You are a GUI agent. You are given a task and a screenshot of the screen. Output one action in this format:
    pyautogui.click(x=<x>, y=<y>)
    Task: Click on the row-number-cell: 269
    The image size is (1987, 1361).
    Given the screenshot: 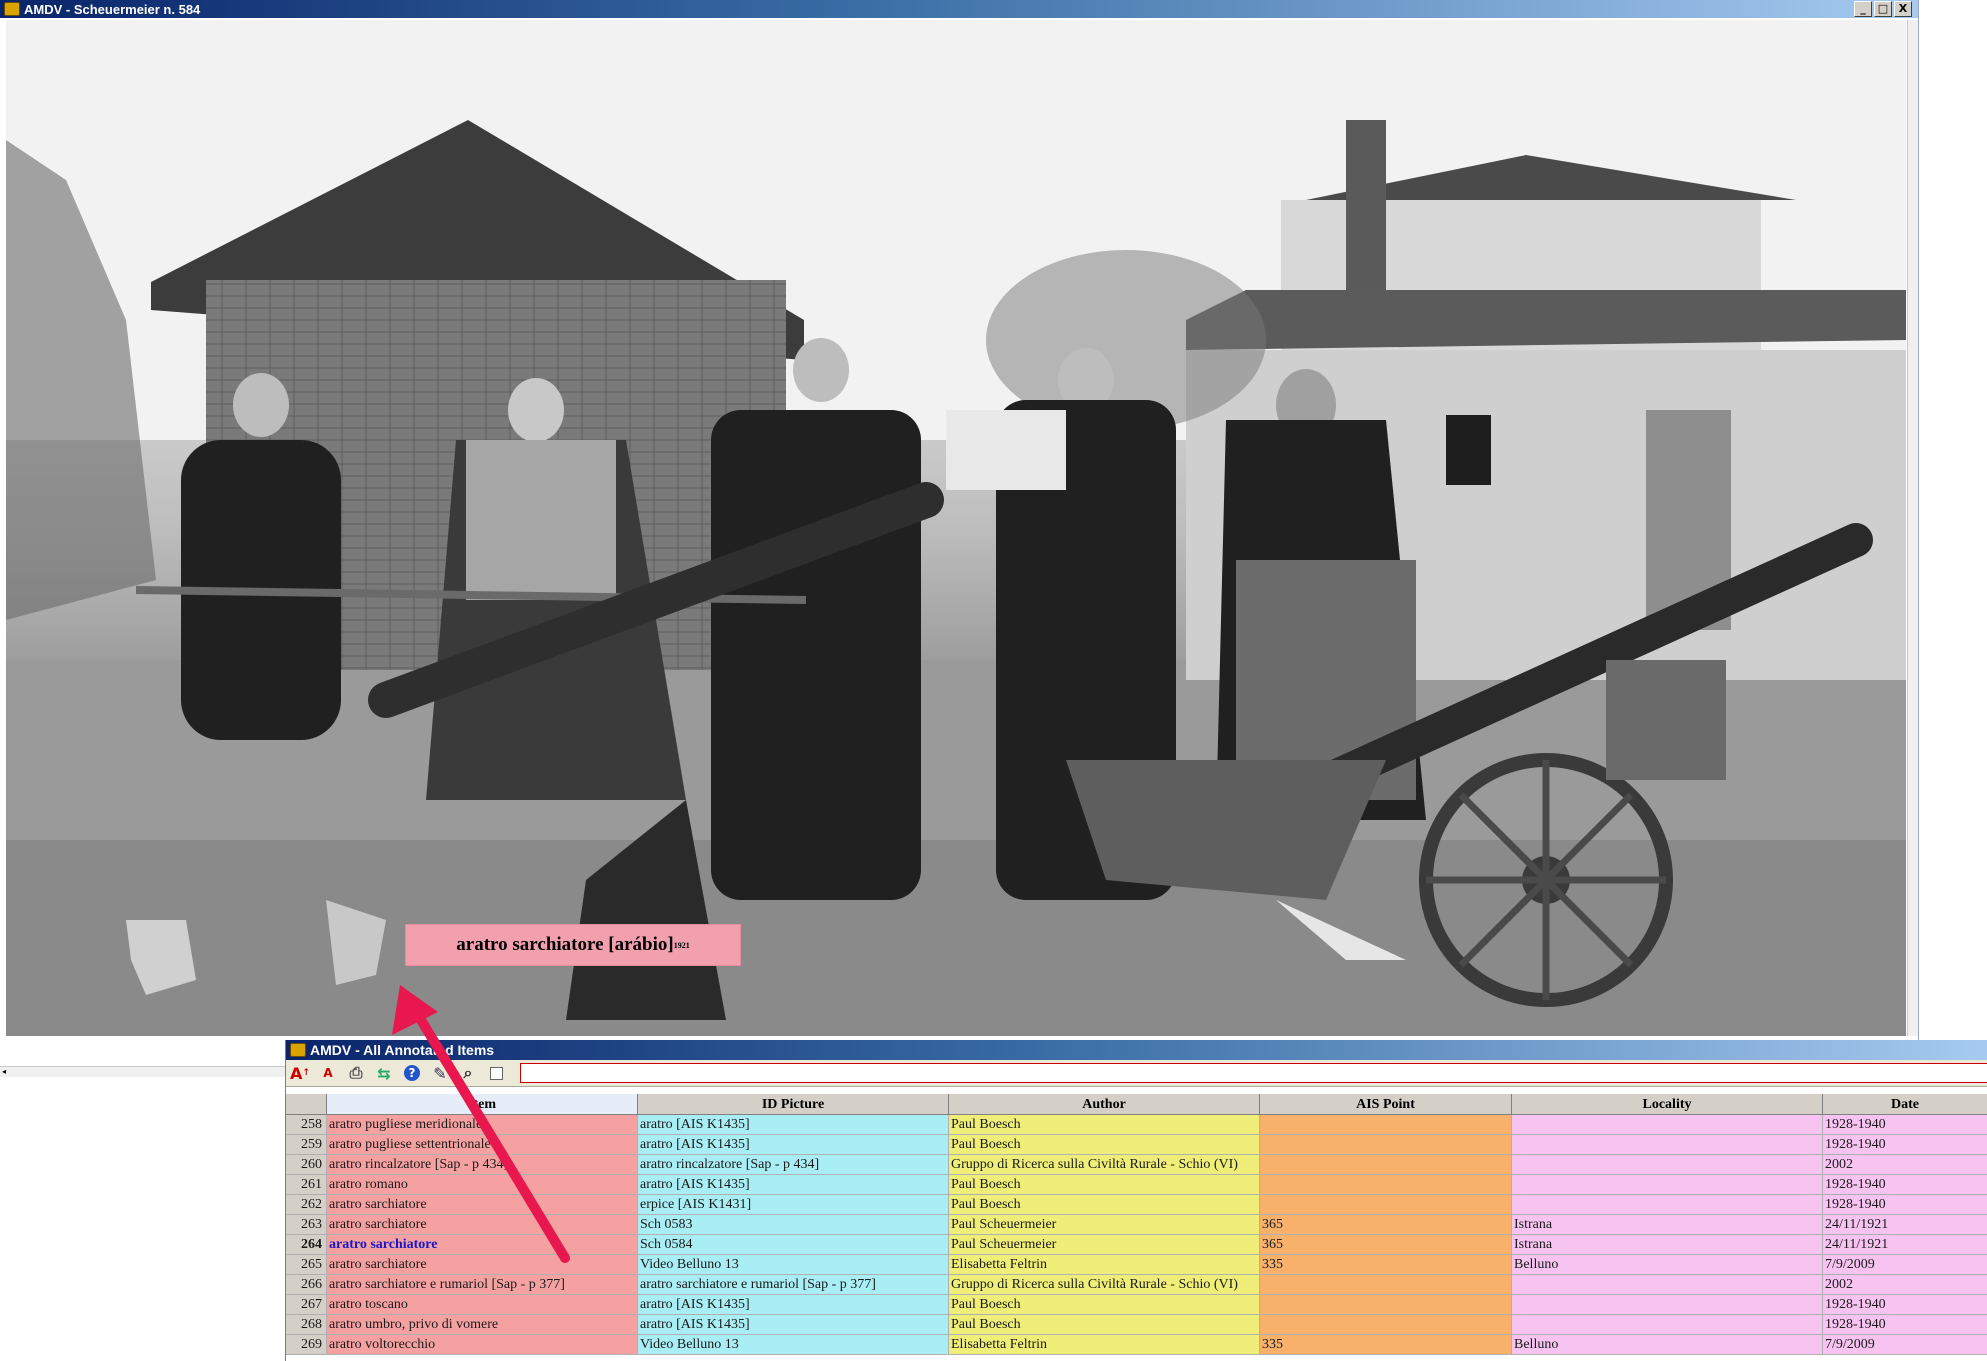 What is the action you would take?
    pyautogui.click(x=306, y=1345)
    